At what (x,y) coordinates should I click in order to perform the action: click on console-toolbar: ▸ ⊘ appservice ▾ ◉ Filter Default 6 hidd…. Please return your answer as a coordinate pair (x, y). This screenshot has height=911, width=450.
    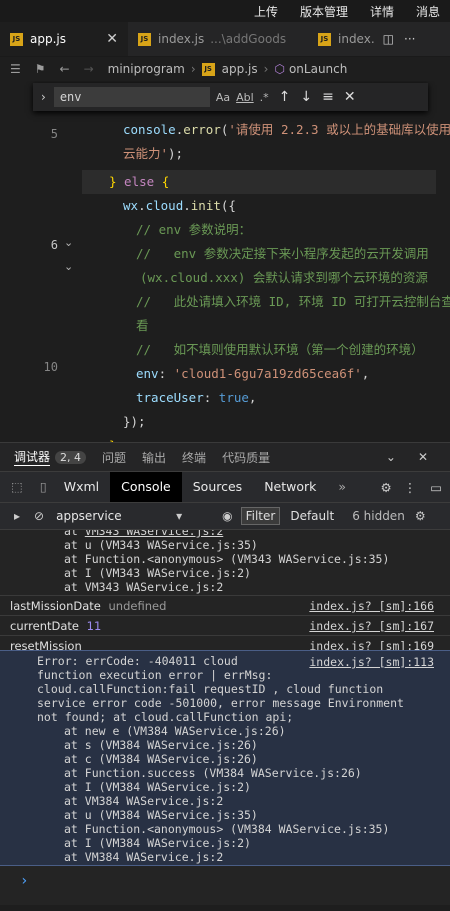
    Looking at the image, I should click on (225, 516).